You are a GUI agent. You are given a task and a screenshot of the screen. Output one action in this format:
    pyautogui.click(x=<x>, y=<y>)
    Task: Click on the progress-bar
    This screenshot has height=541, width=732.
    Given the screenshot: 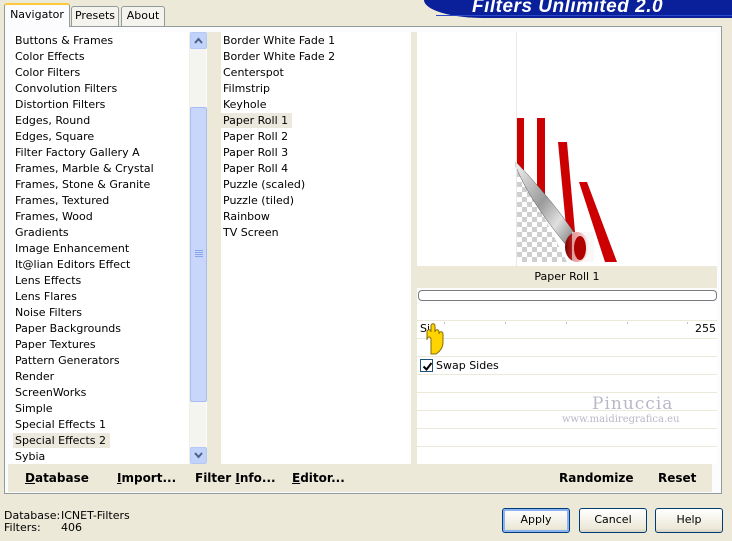 What is the action you would take?
    pyautogui.click(x=567, y=295)
    